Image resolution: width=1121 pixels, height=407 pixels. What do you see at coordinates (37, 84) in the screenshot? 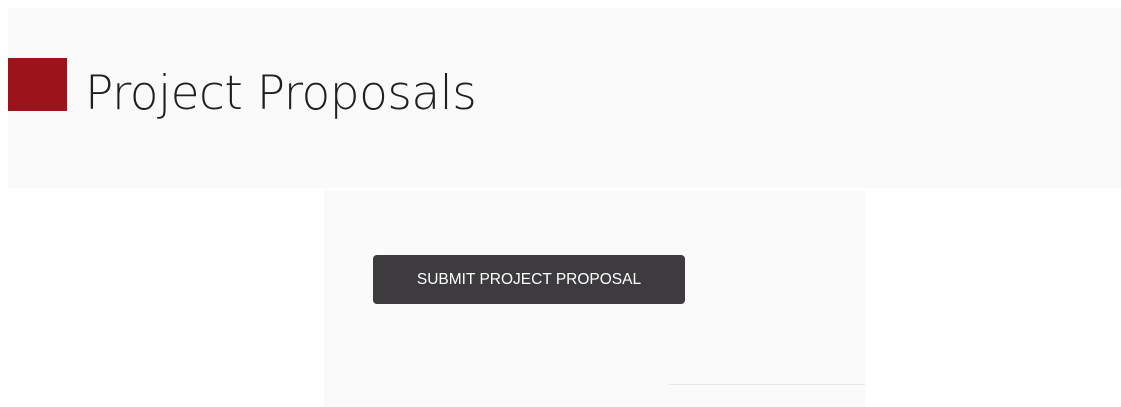
I see `header-accent-block` at bounding box center [37, 84].